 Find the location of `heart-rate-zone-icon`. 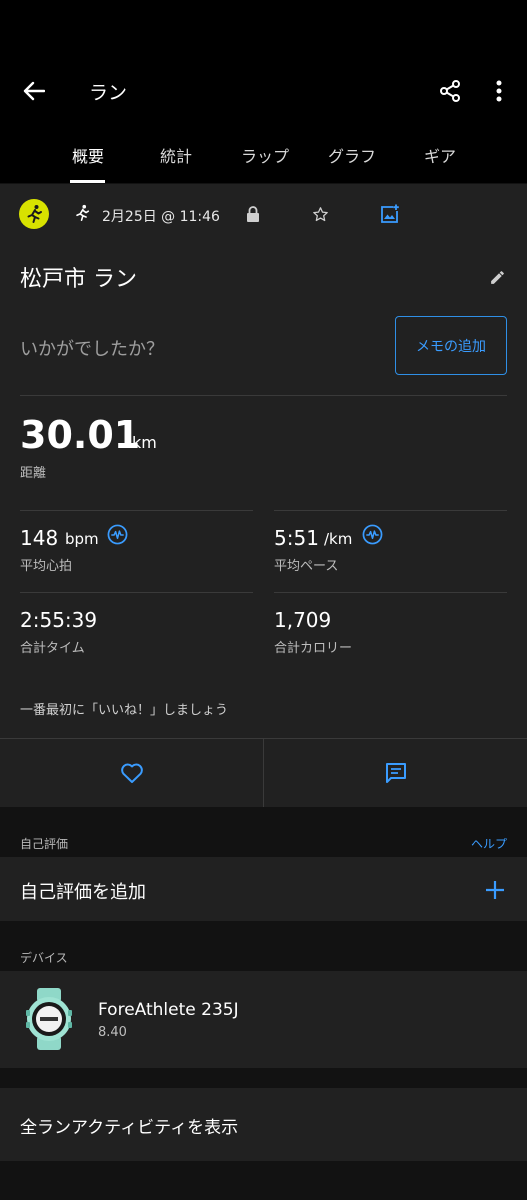

heart-rate-zone-icon is located at coordinates (117, 534).